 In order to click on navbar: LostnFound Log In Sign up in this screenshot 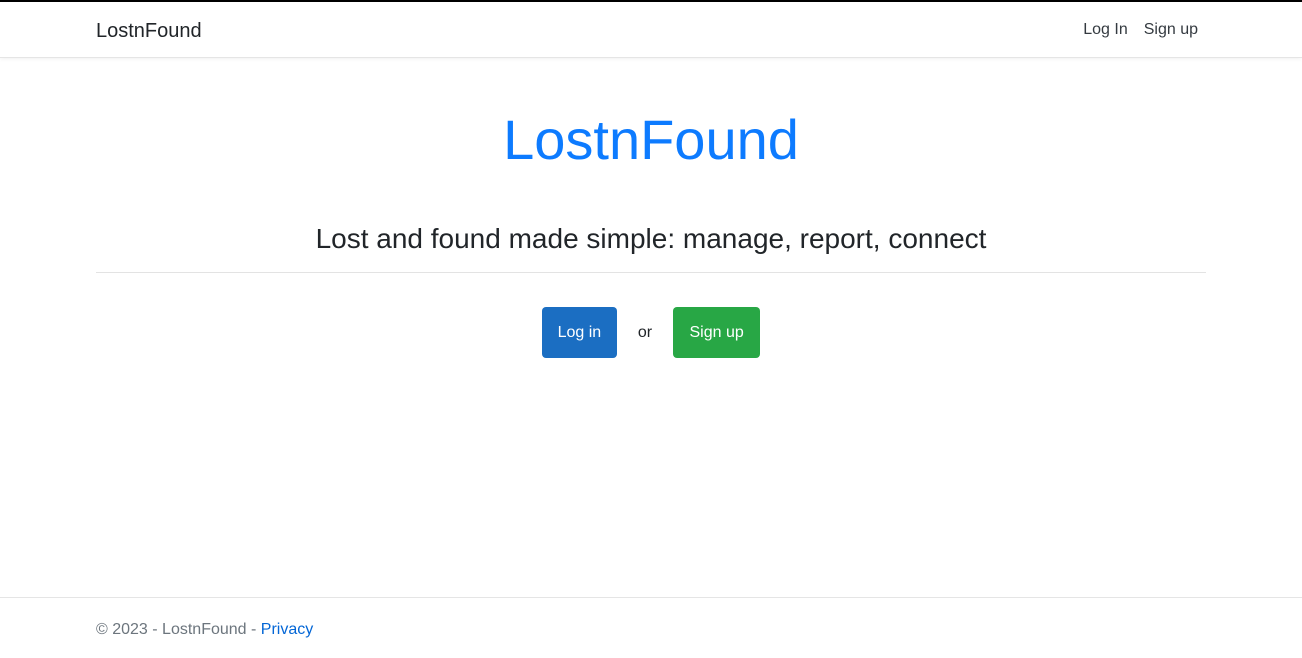, I will do `click(651, 30)`.